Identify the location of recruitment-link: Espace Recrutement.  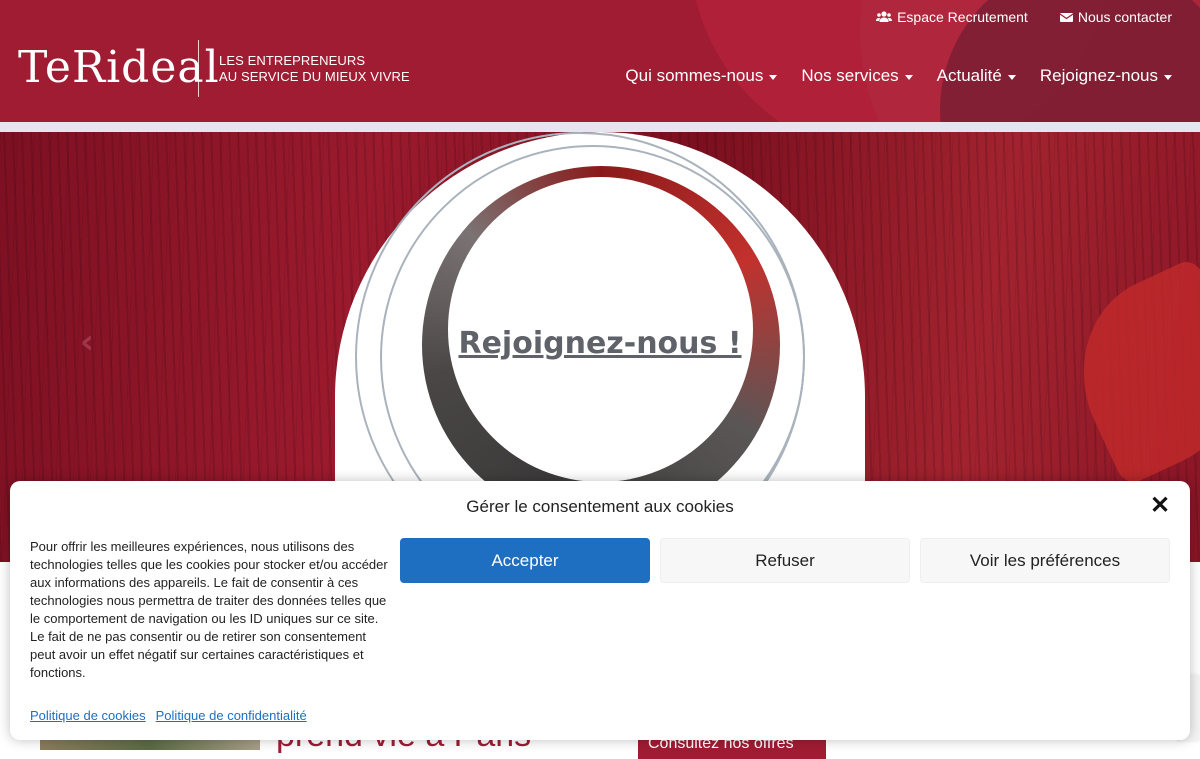
(952, 17).